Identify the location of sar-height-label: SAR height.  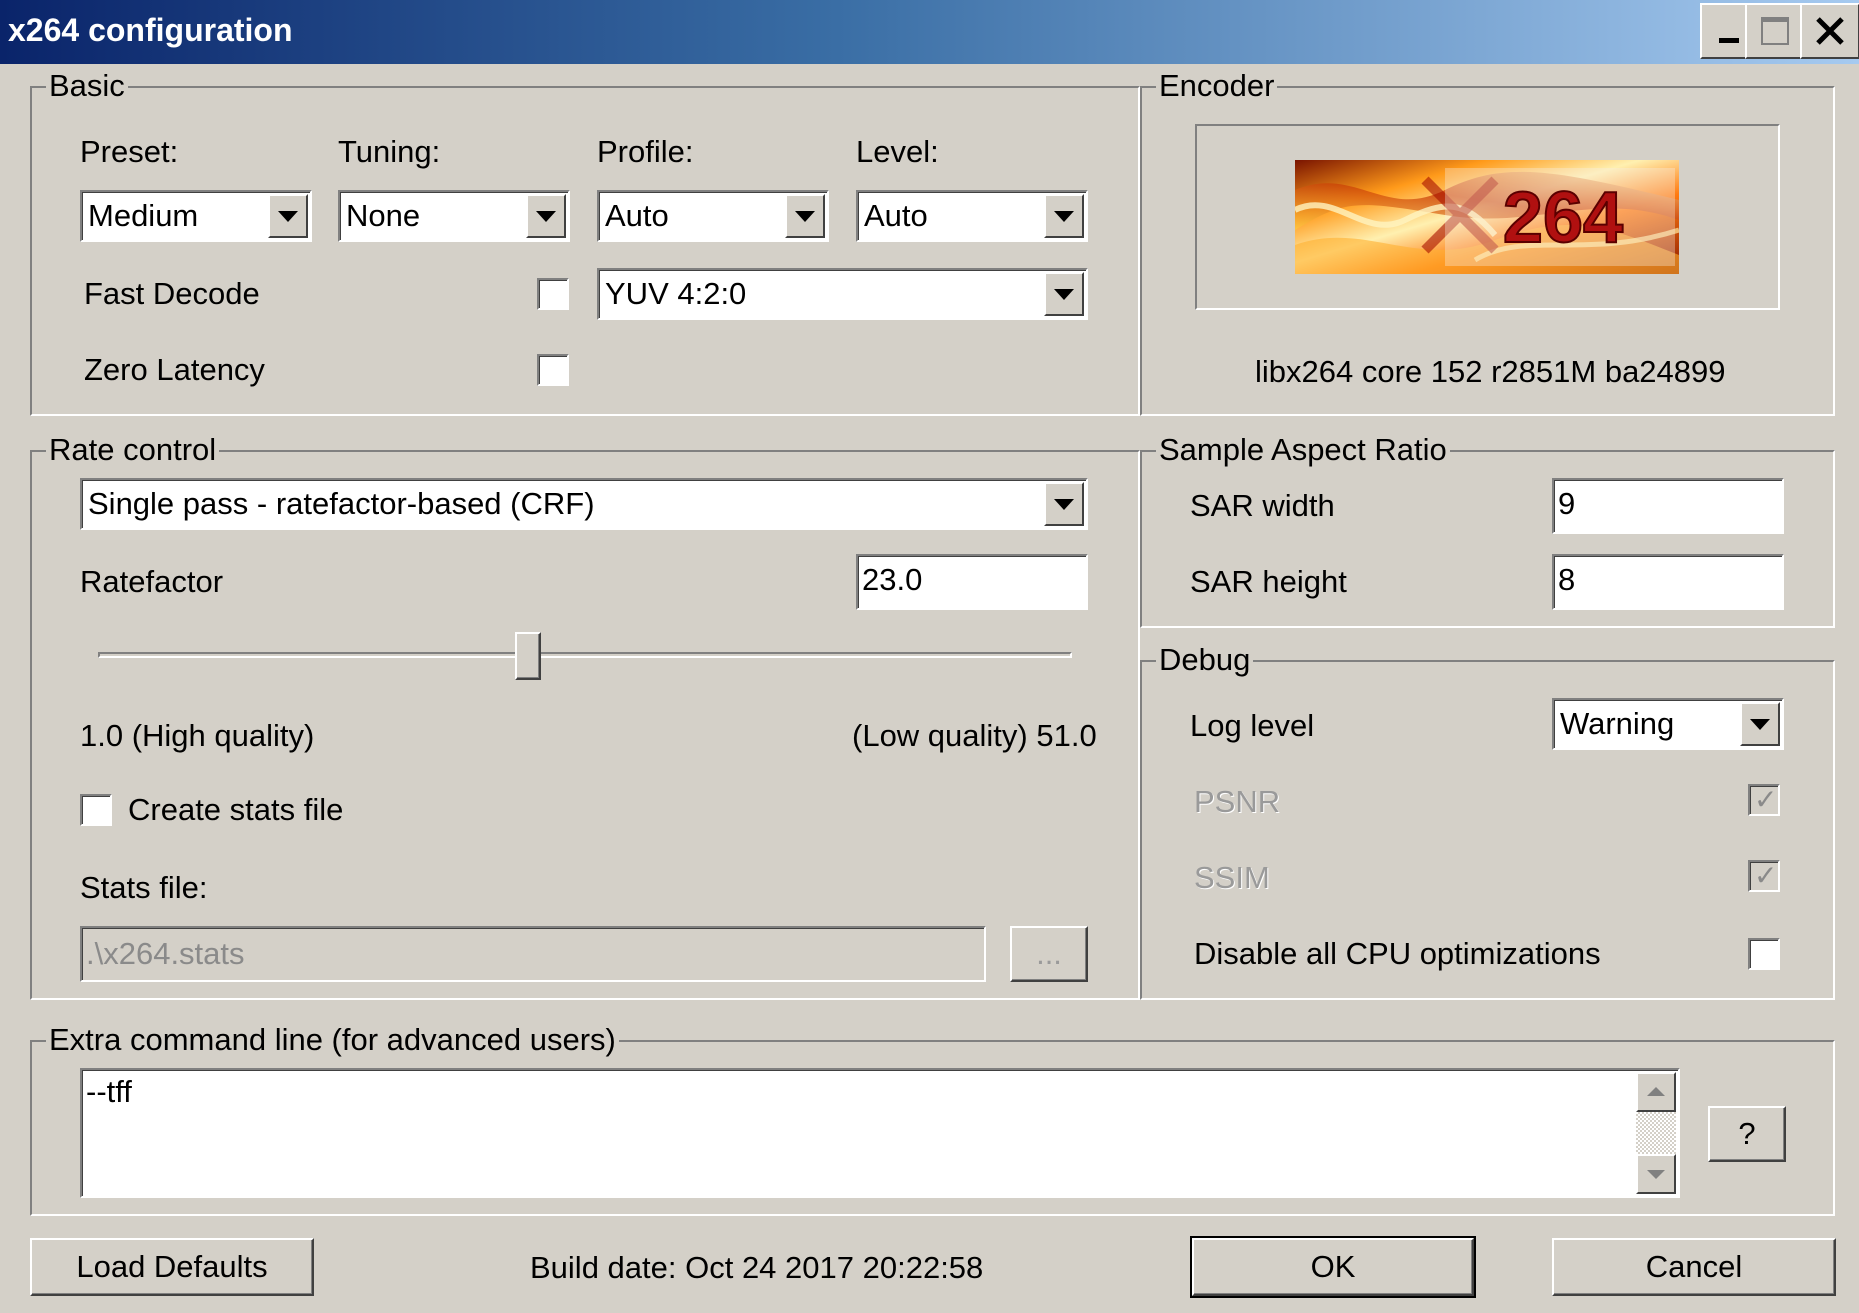
(1268, 581).